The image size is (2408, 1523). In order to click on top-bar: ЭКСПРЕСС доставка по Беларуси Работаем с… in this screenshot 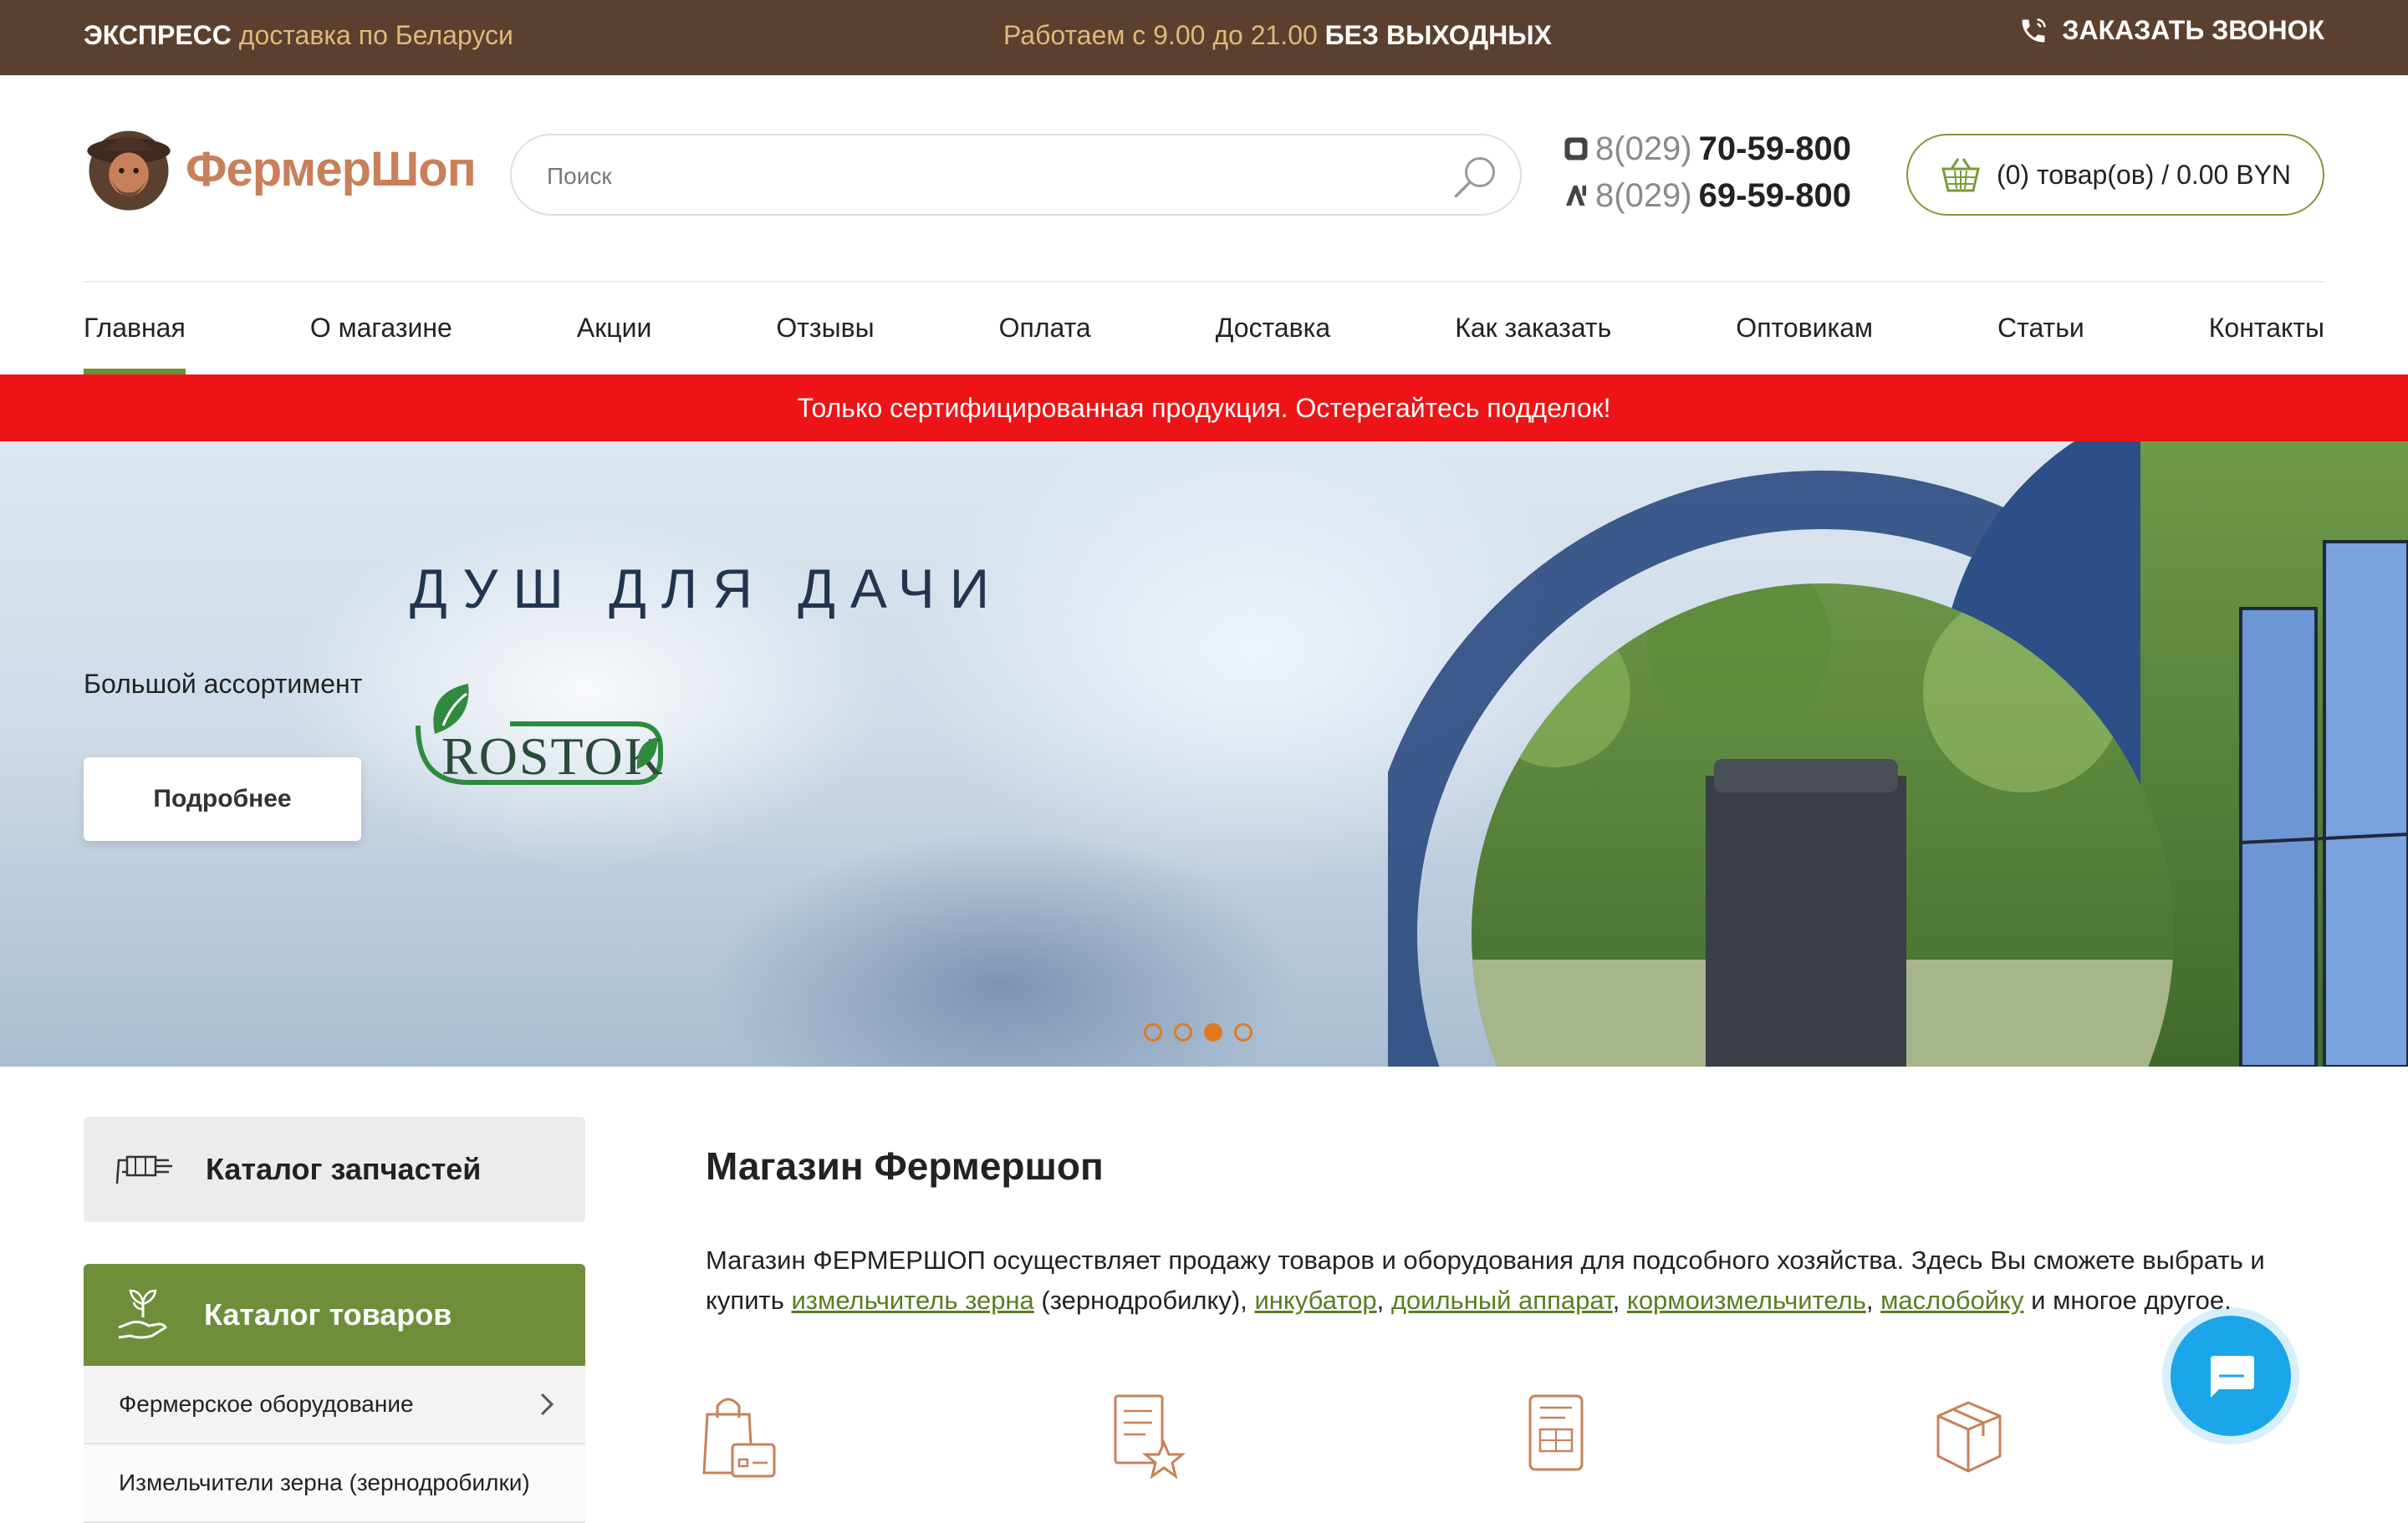, I will do `click(1204, 38)`.